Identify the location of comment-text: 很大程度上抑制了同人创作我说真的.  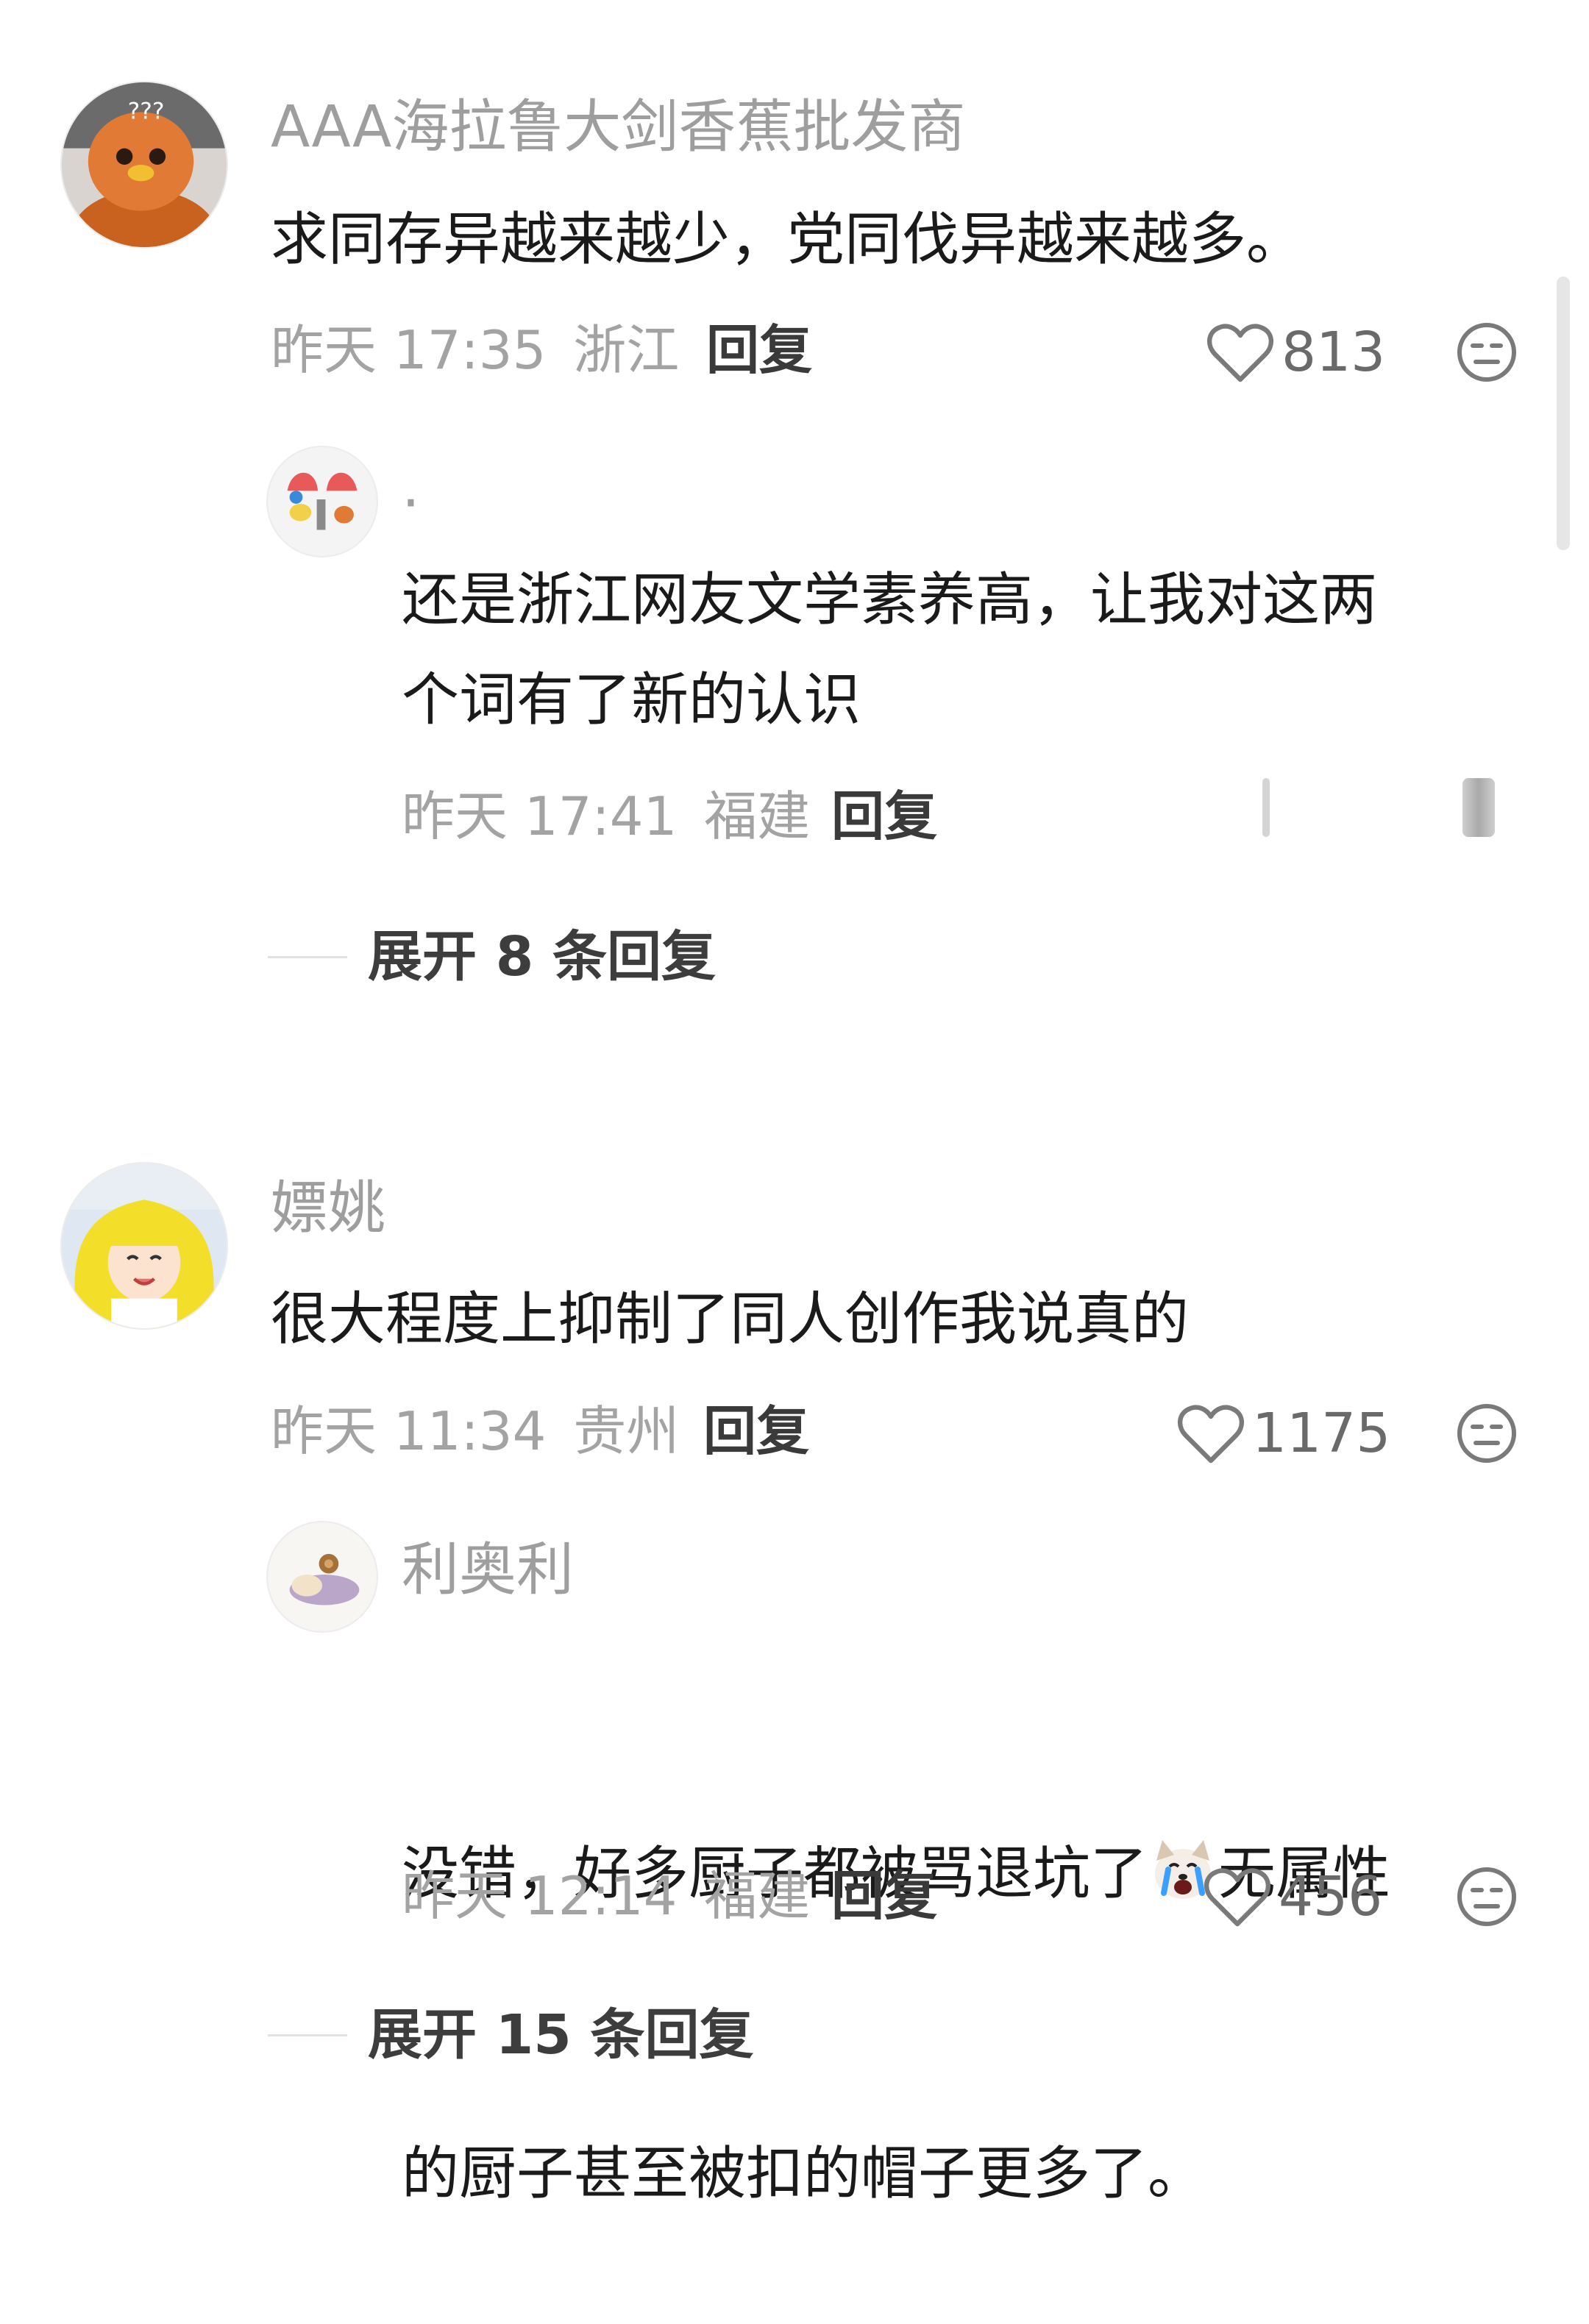
(730, 1319).